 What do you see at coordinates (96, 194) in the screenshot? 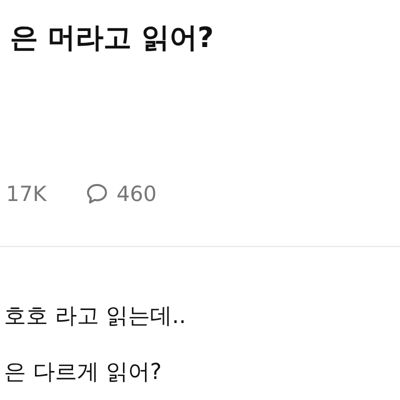
I see `speech-bubble-icon` at bounding box center [96, 194].